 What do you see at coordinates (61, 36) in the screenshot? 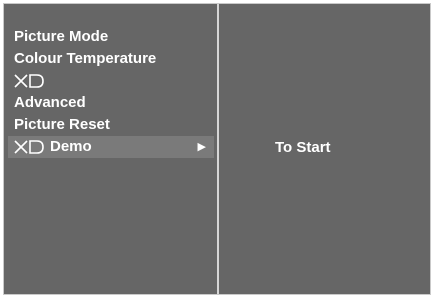
I see `menu-item-label: Picture Mode` at bounding box center [61, 36].